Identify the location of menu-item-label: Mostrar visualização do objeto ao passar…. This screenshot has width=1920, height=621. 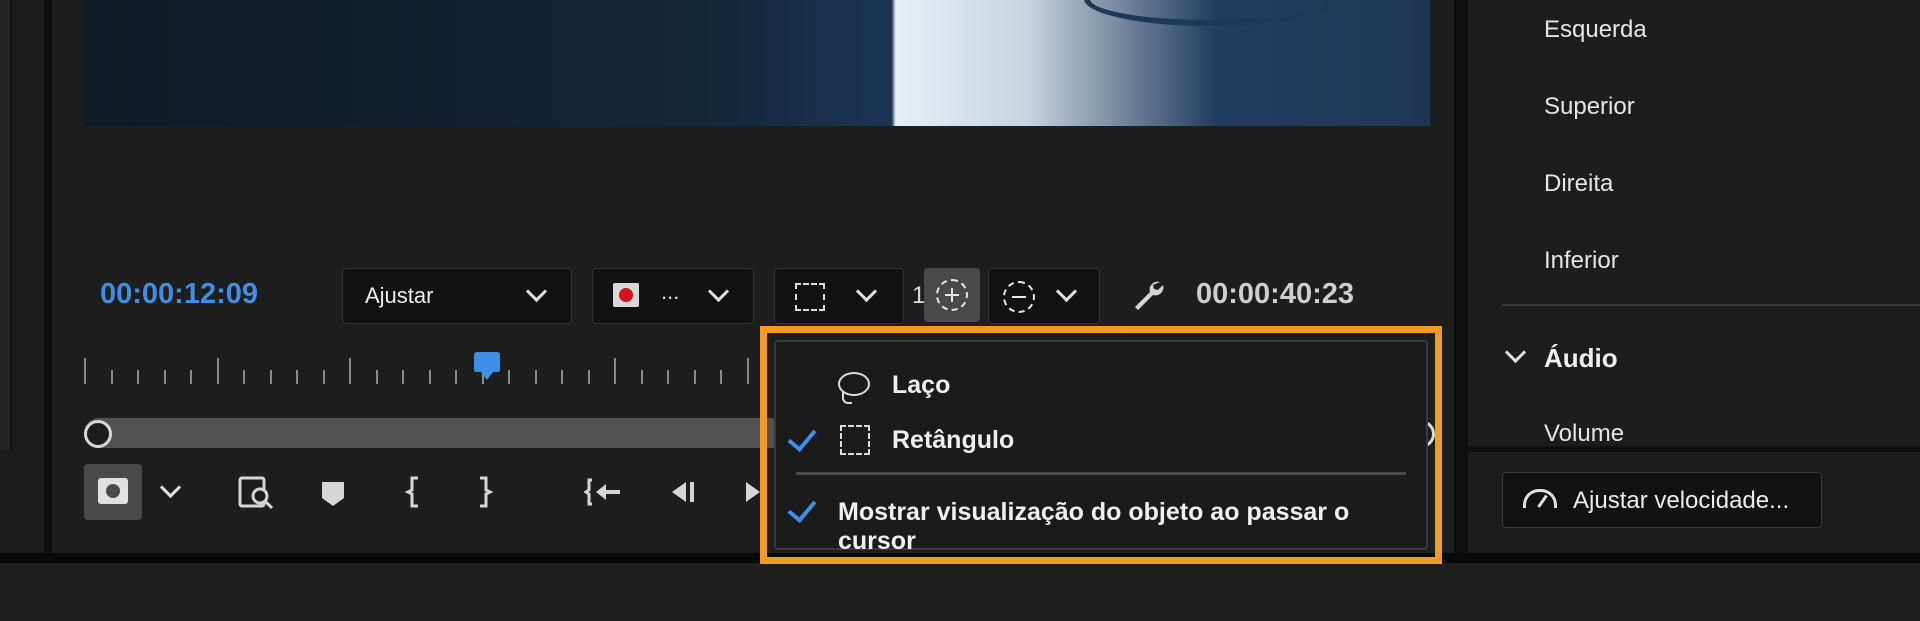
(1094, 526).